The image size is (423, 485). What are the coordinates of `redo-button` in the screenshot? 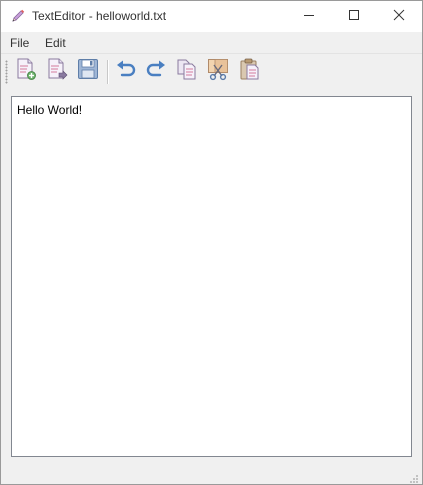 It's located at (156, 71).